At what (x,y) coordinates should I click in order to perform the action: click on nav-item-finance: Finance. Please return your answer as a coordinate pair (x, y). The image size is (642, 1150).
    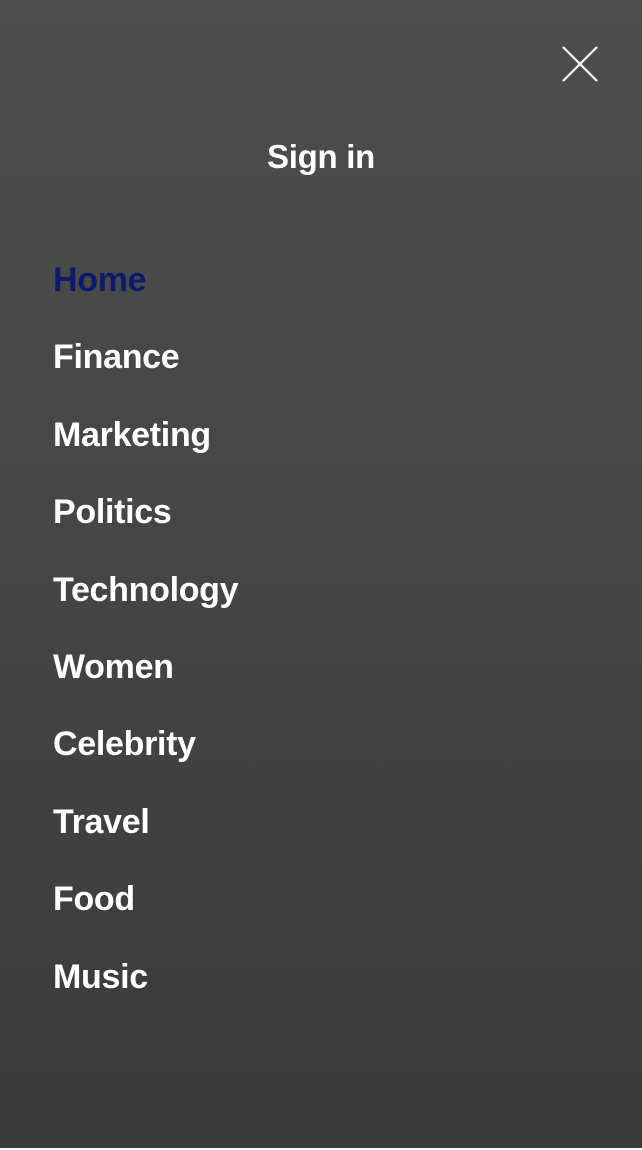
    Looking at the image, I should click on (145, 369).